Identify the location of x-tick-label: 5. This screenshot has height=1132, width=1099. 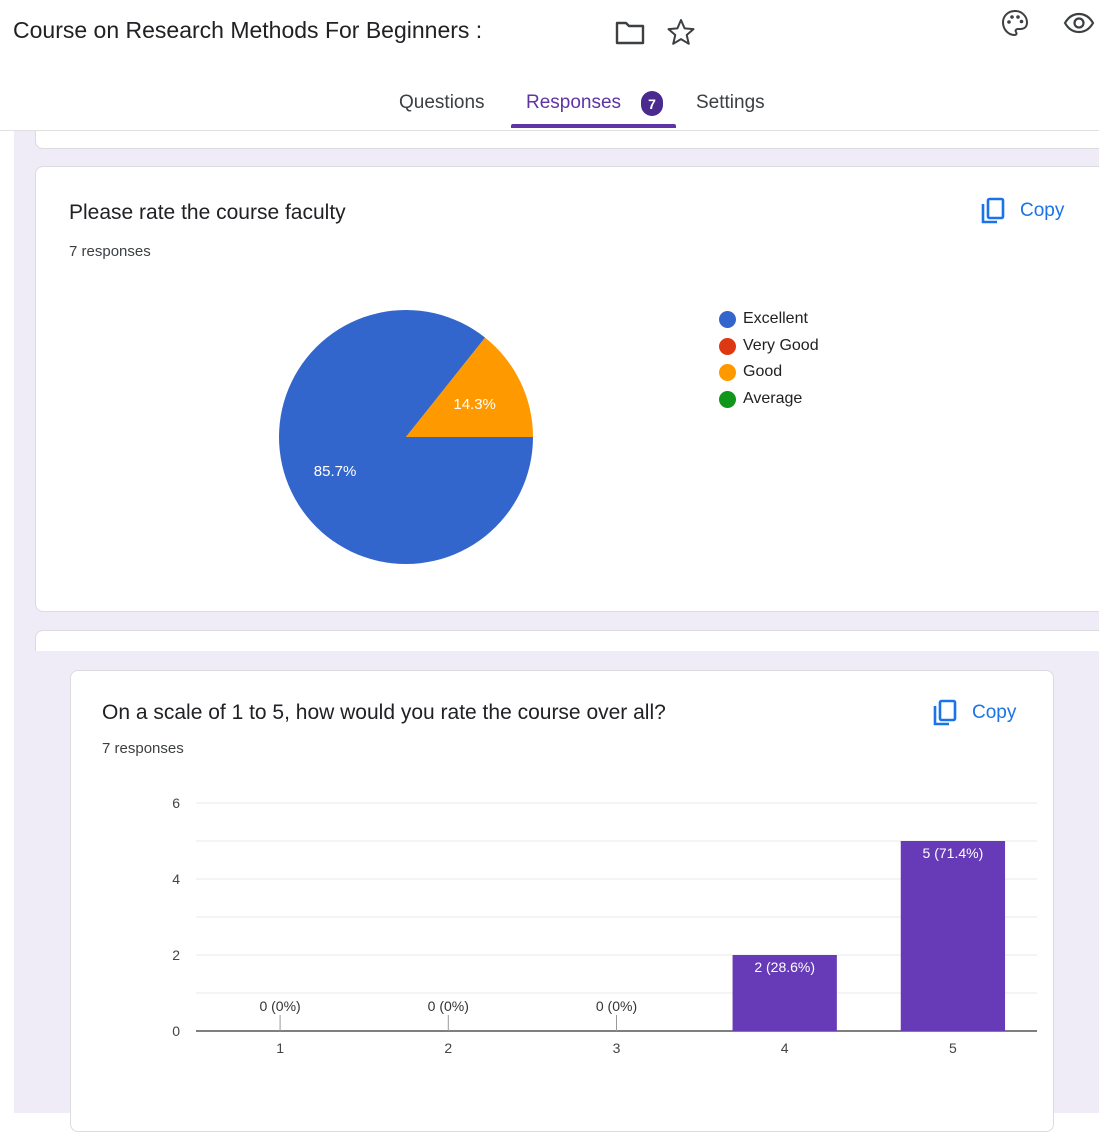
(953, 1048).